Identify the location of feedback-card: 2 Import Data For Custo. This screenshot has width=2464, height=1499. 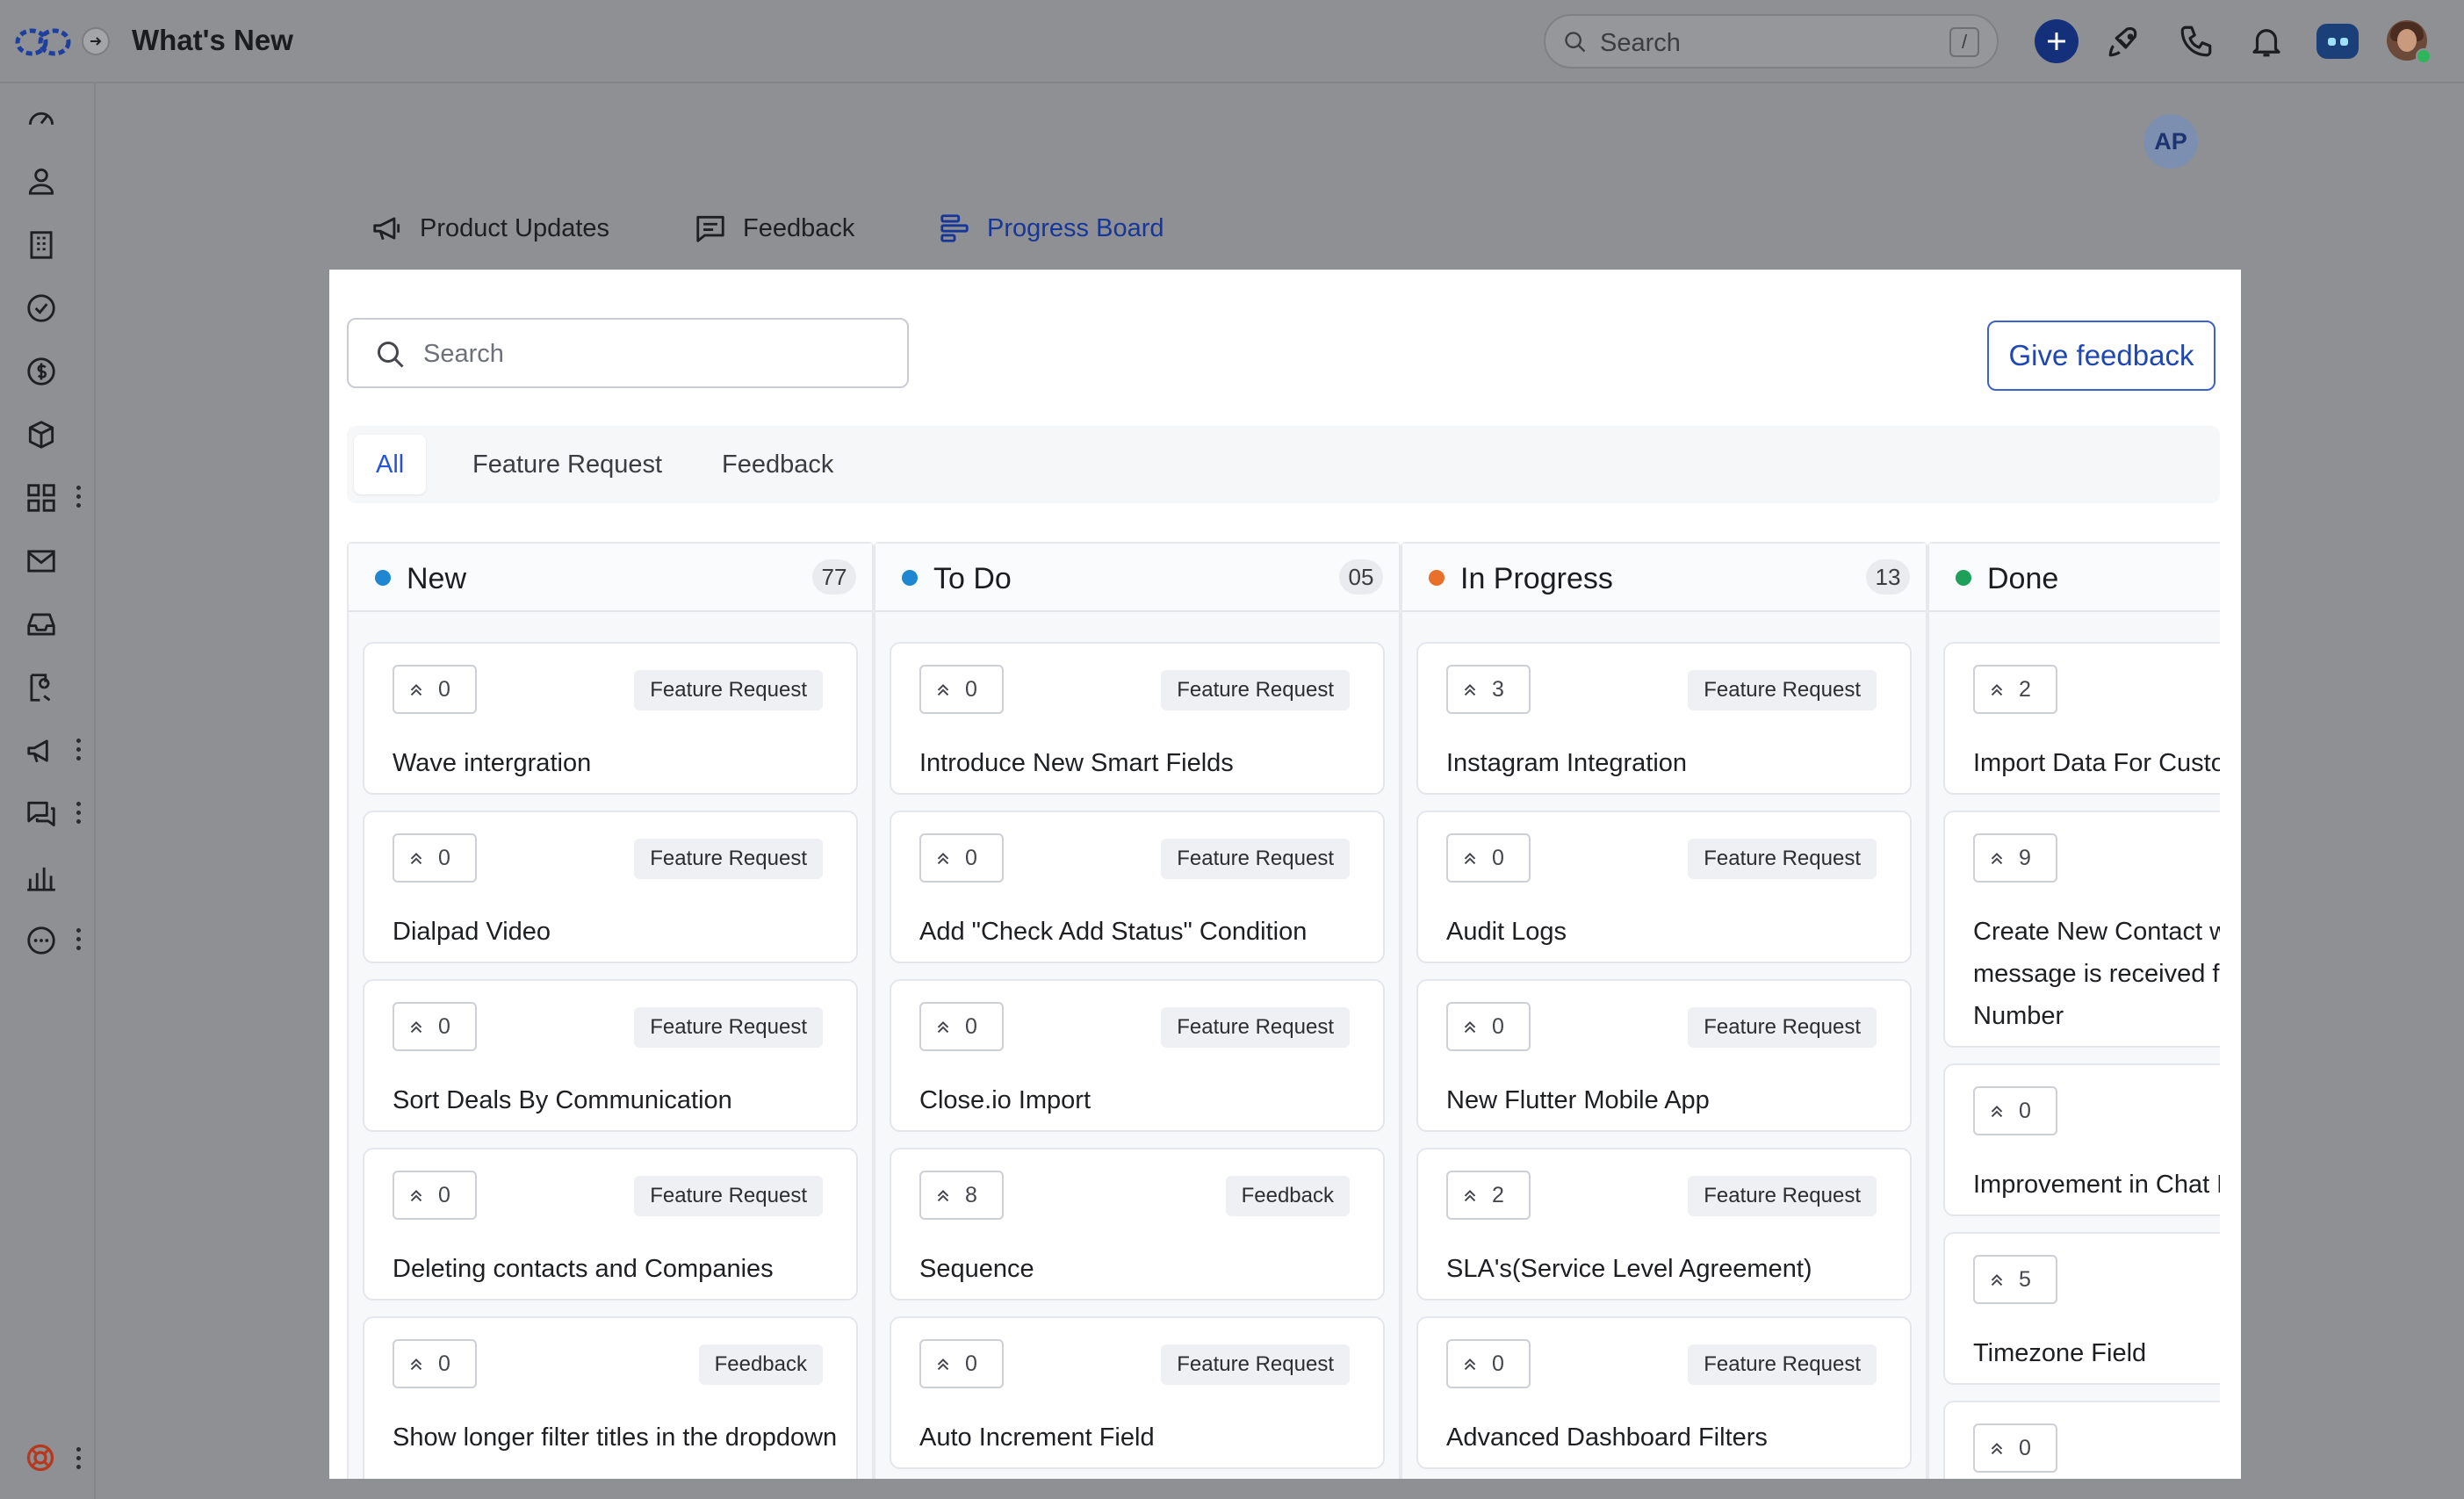
(2081, 718).